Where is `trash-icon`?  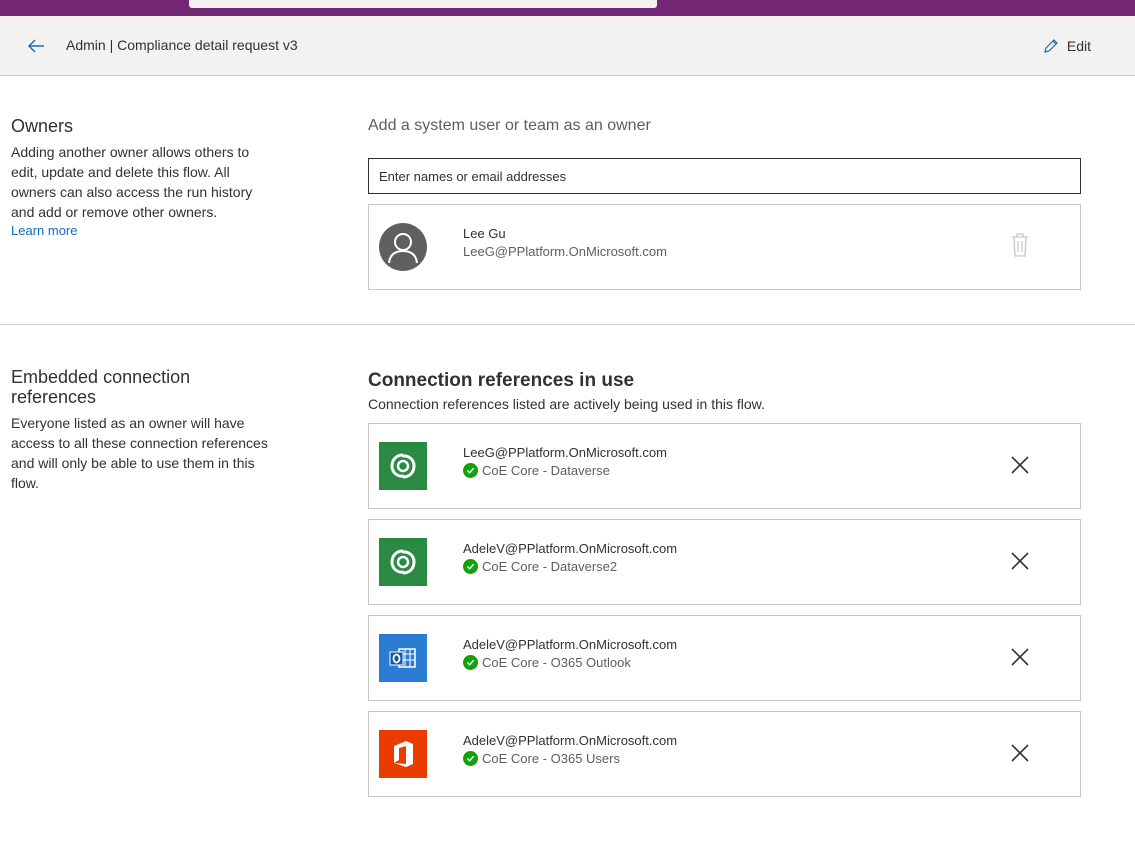 trash-icon is located at coordinates (1020, 245).